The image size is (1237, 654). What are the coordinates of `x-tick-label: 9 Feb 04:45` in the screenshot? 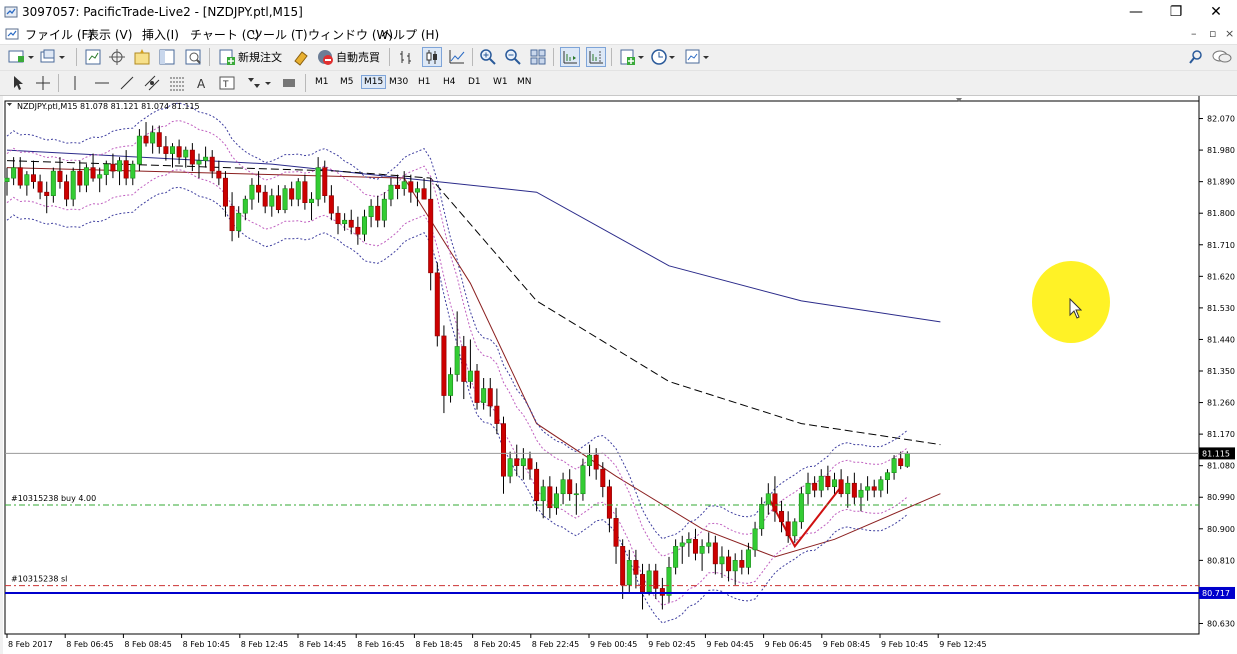 It's located at (729, 644).